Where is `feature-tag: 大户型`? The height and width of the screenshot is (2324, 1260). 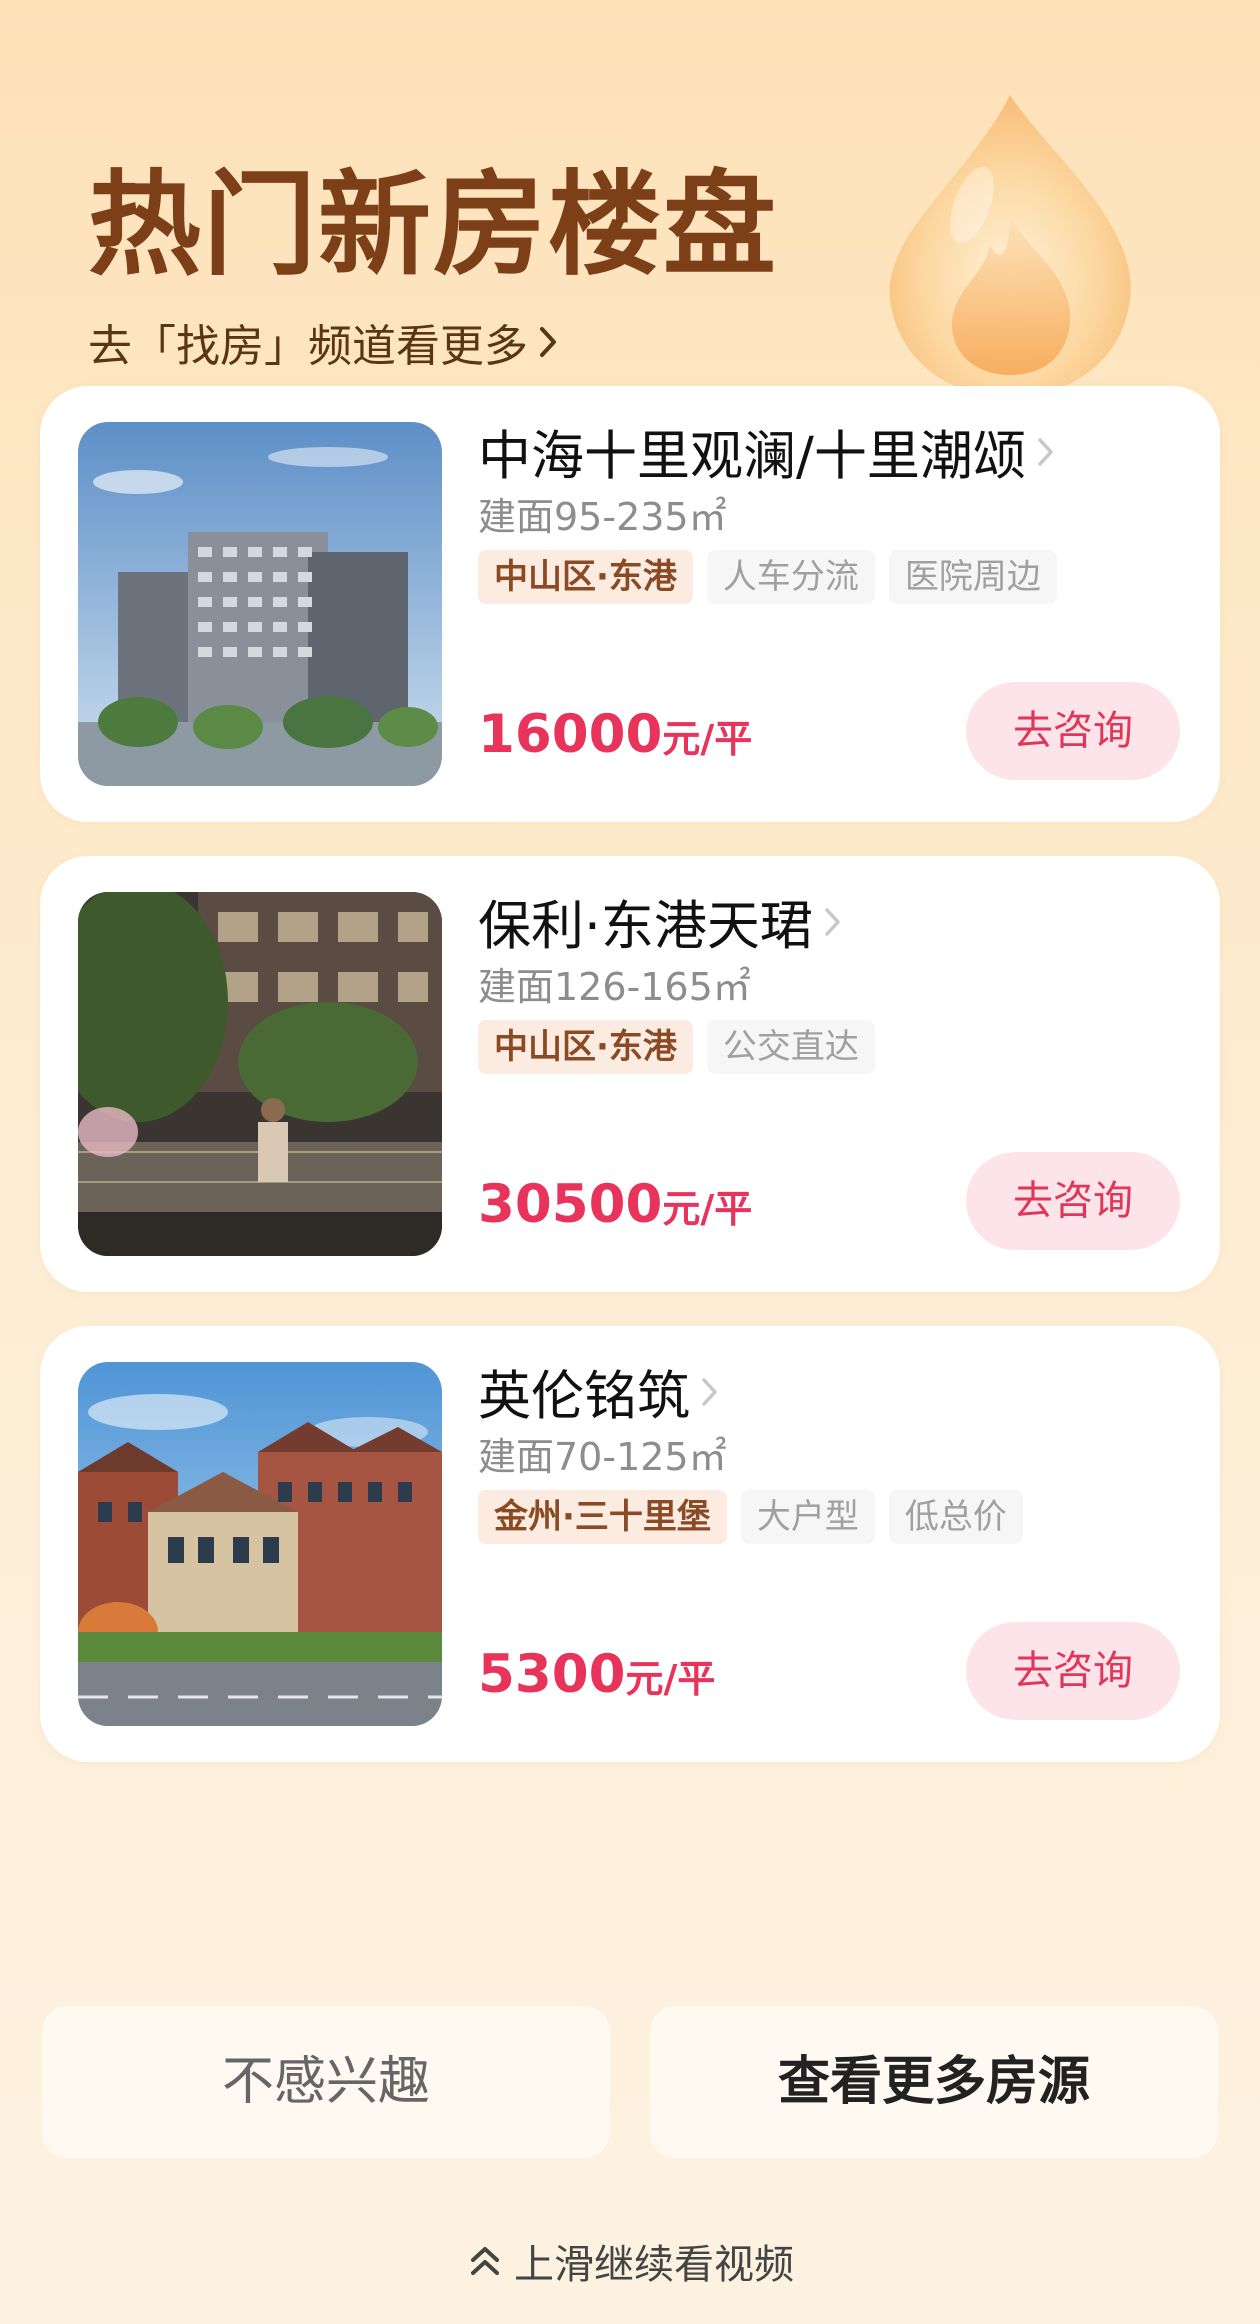
feature-tag: 大户型 is located at coordinates (807, 1517).